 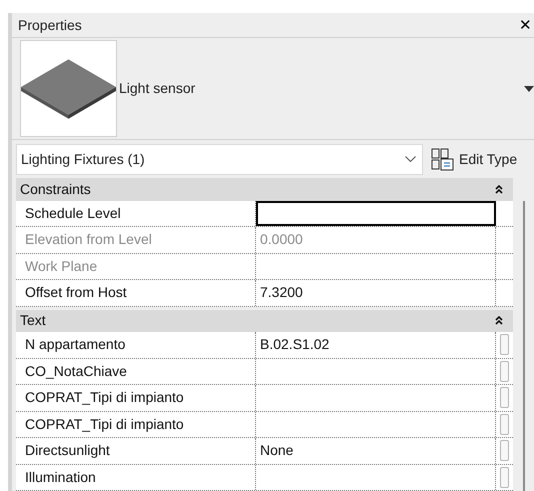 What do you see at coordinates (264, 189) in the screenshot?
I see `group-header: Constraints` at bounding box center [264, 189].